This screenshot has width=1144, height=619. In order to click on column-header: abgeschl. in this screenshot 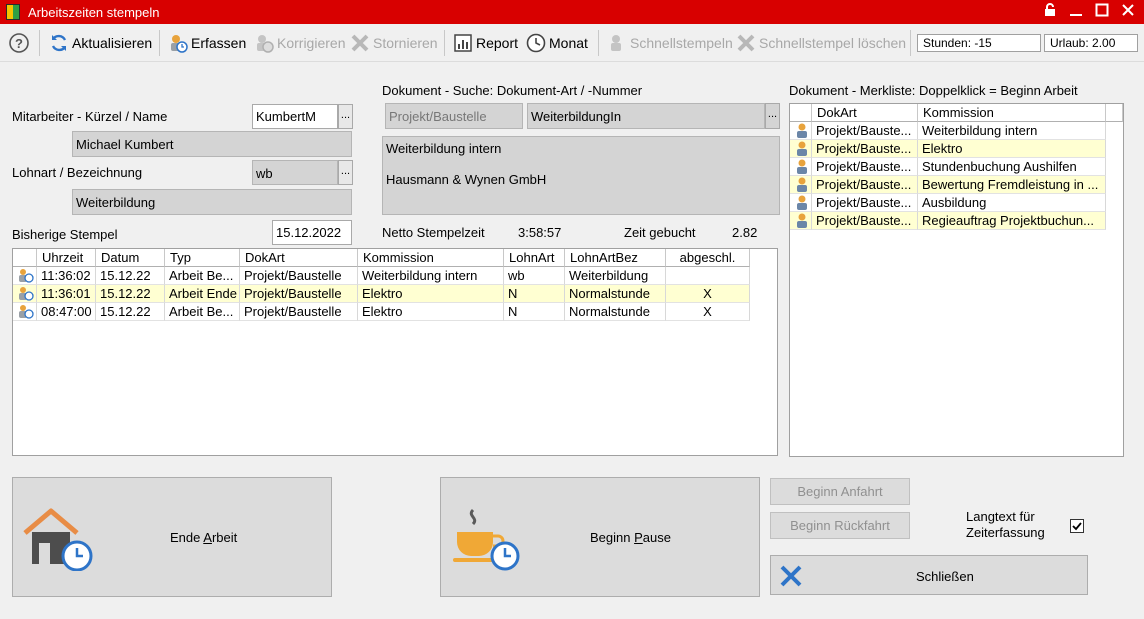, I will do `click(708, 258)`.